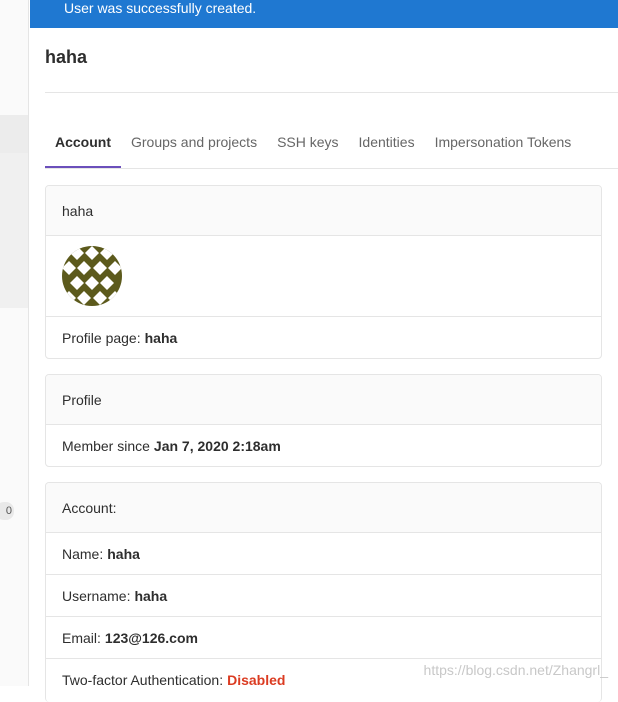  I want to click on member-since-label: Member since, so click(106, 445).